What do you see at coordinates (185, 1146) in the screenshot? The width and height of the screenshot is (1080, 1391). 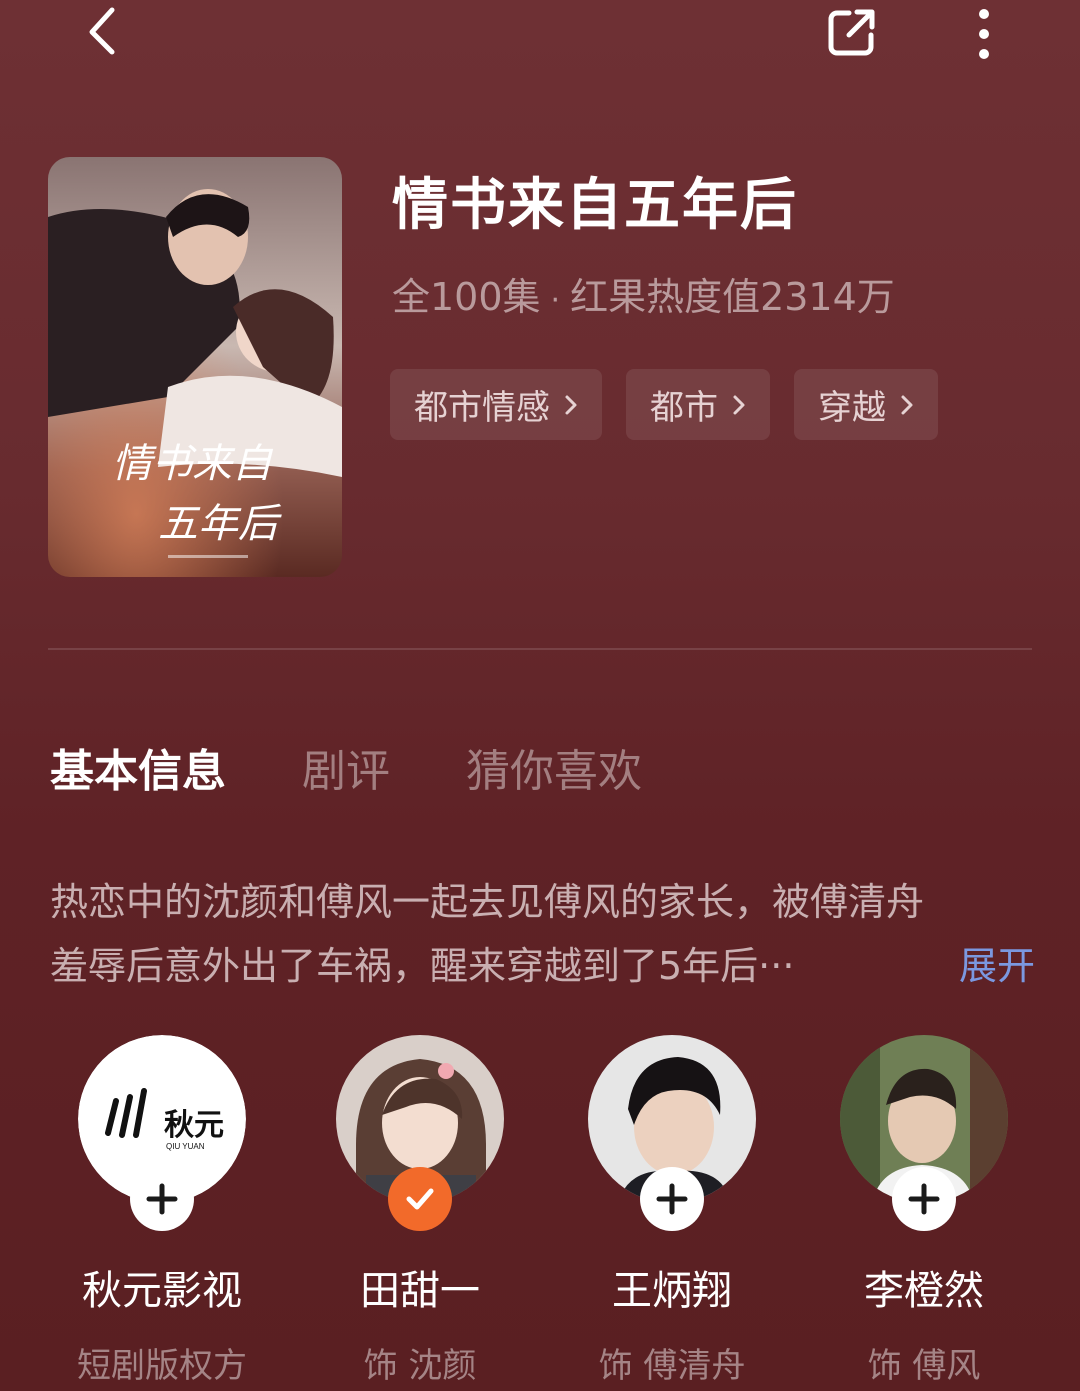 I see `studio-logo-subtext: QIU YUAN` at bounding box center [185, 1146].